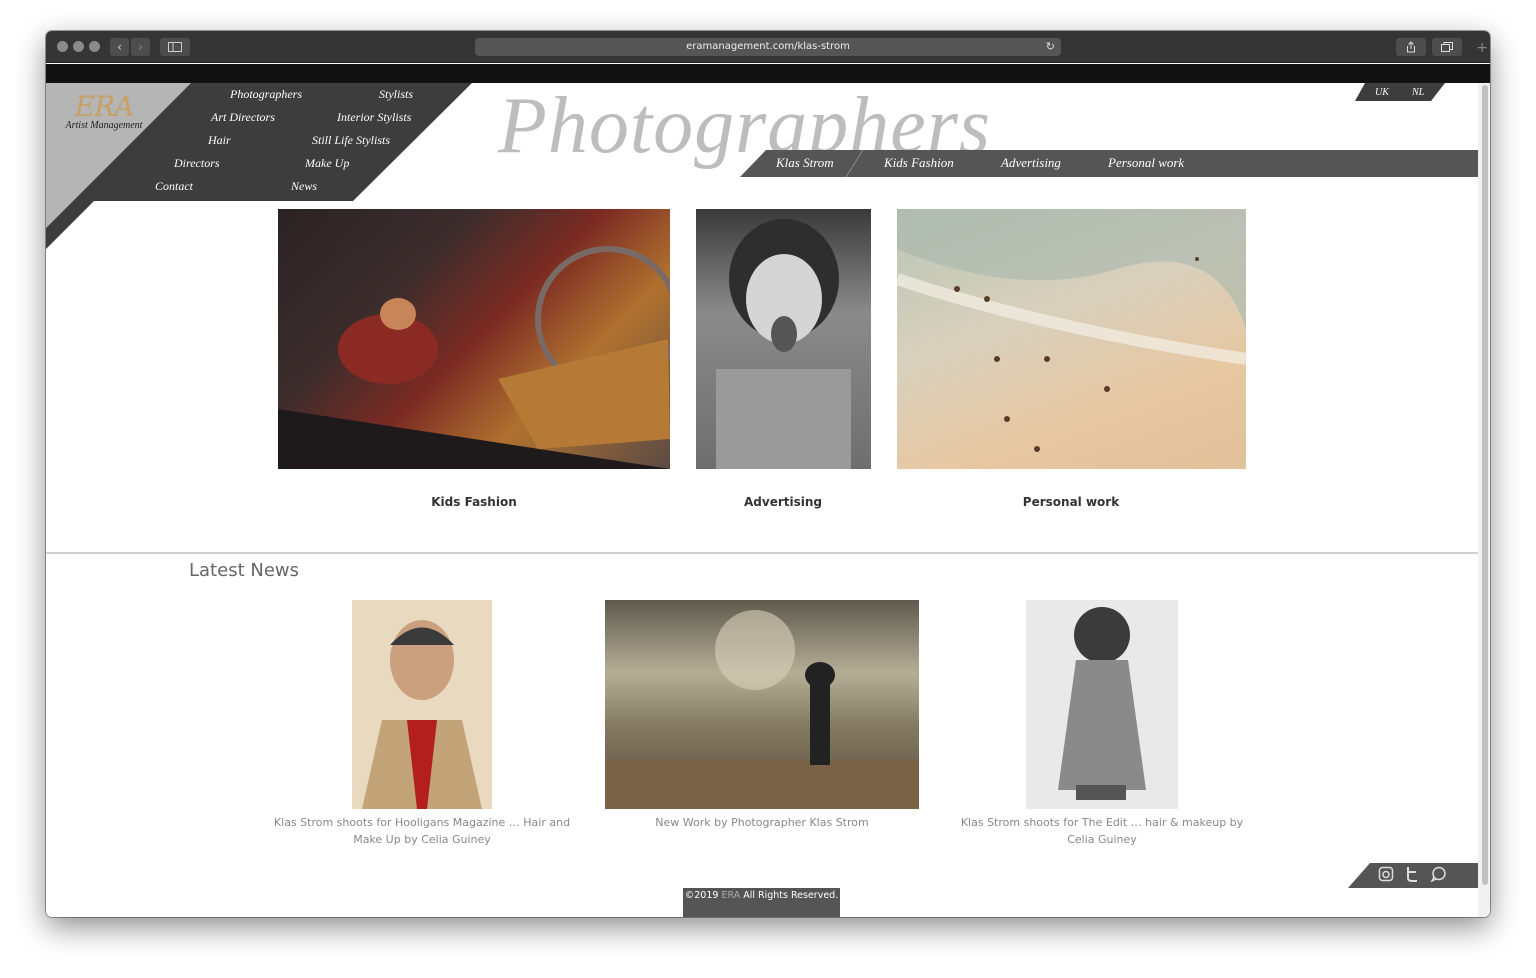 The width and height of the screenshot is (1536, 978). What do you see at coordinates (266, 94) in the screenshot?
I see `menu-photographers: Photographers` at bounding box center [266, 94].